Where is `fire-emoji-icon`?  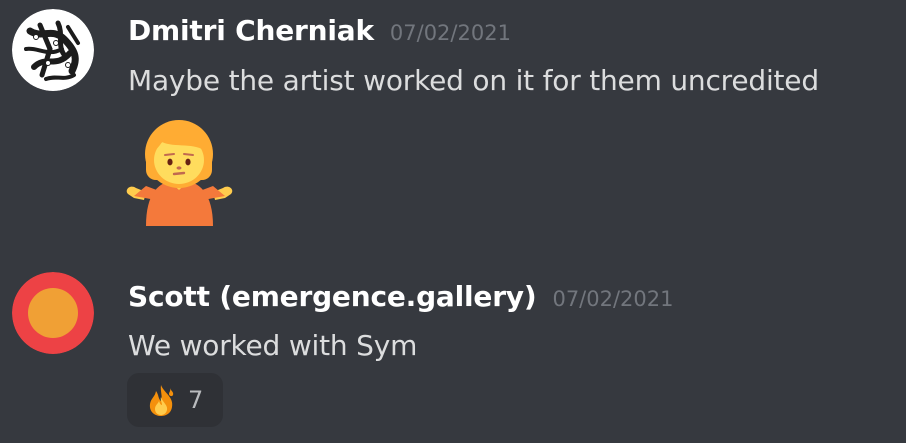 fire-emoji-icon is located at coordinates (161, 400).